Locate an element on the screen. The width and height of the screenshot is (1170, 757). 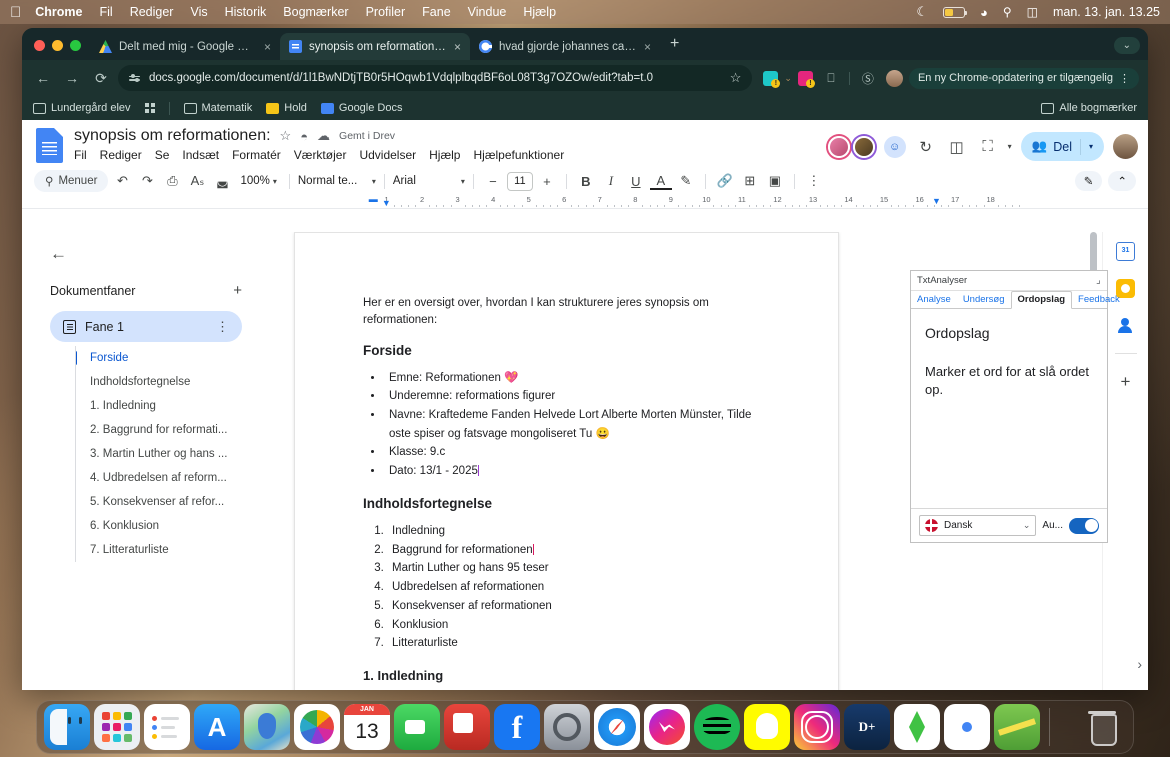
docs-menu-se: Se is located at coordinates (162, 155).